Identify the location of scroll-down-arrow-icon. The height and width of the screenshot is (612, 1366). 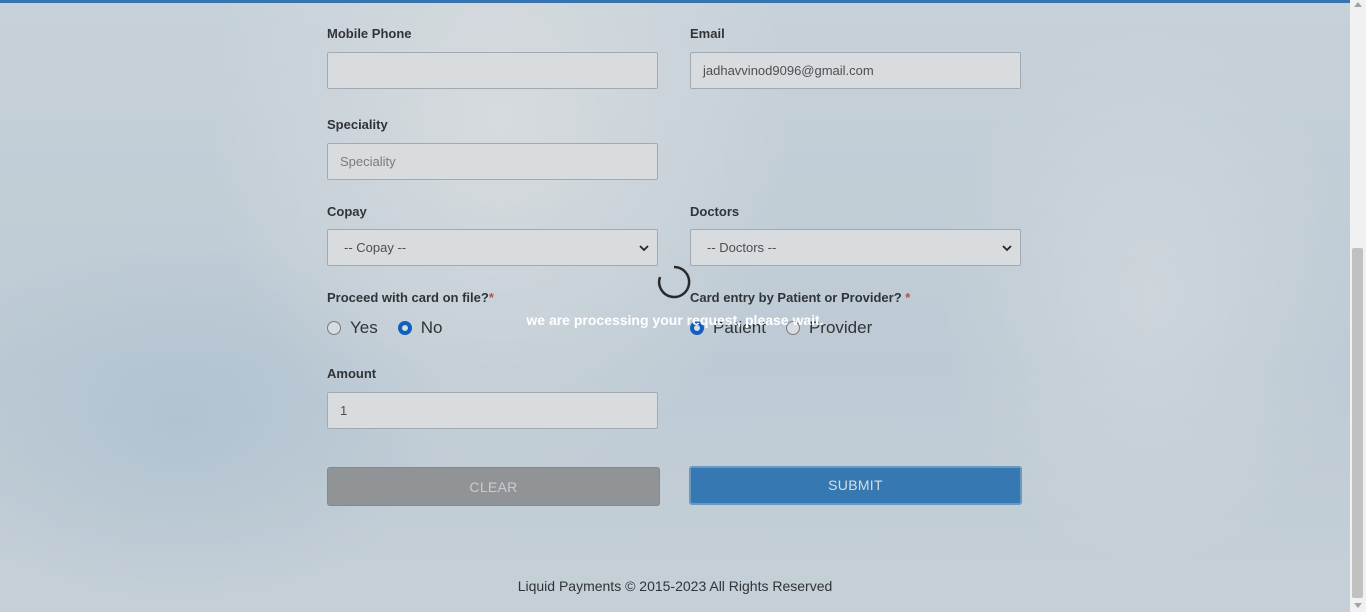
(1358, 605).